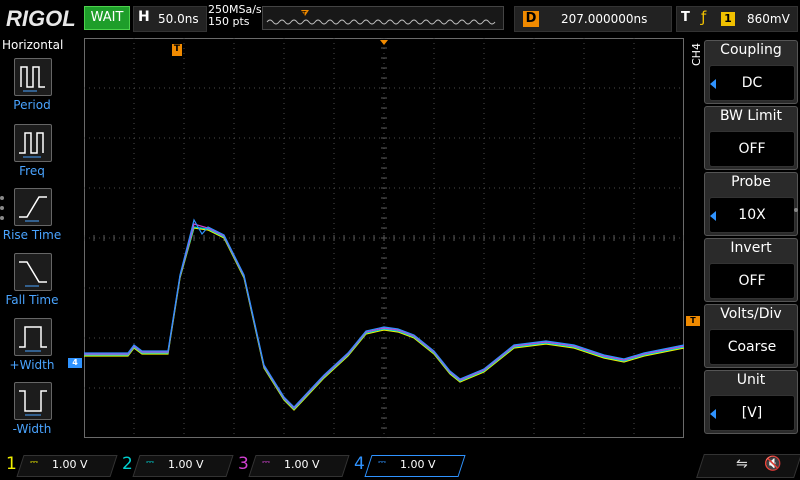 The image size is (800, 480). I want to click on status-icon-panel, so click(748, 466).